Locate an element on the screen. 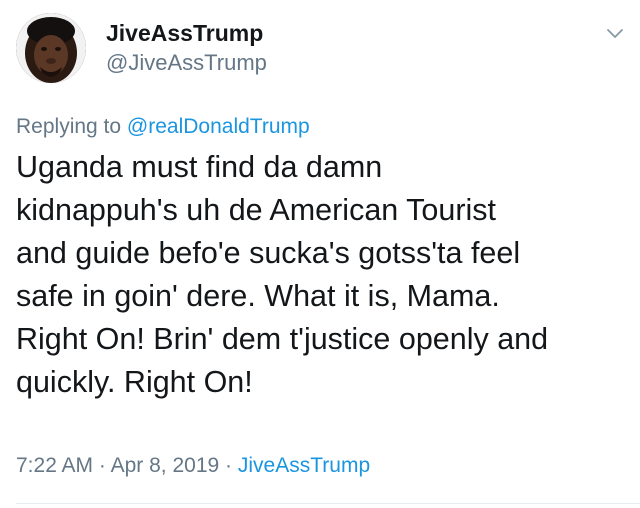 The image size is (640, 508). chevron-down-icon is located at coordinates (615, 33).